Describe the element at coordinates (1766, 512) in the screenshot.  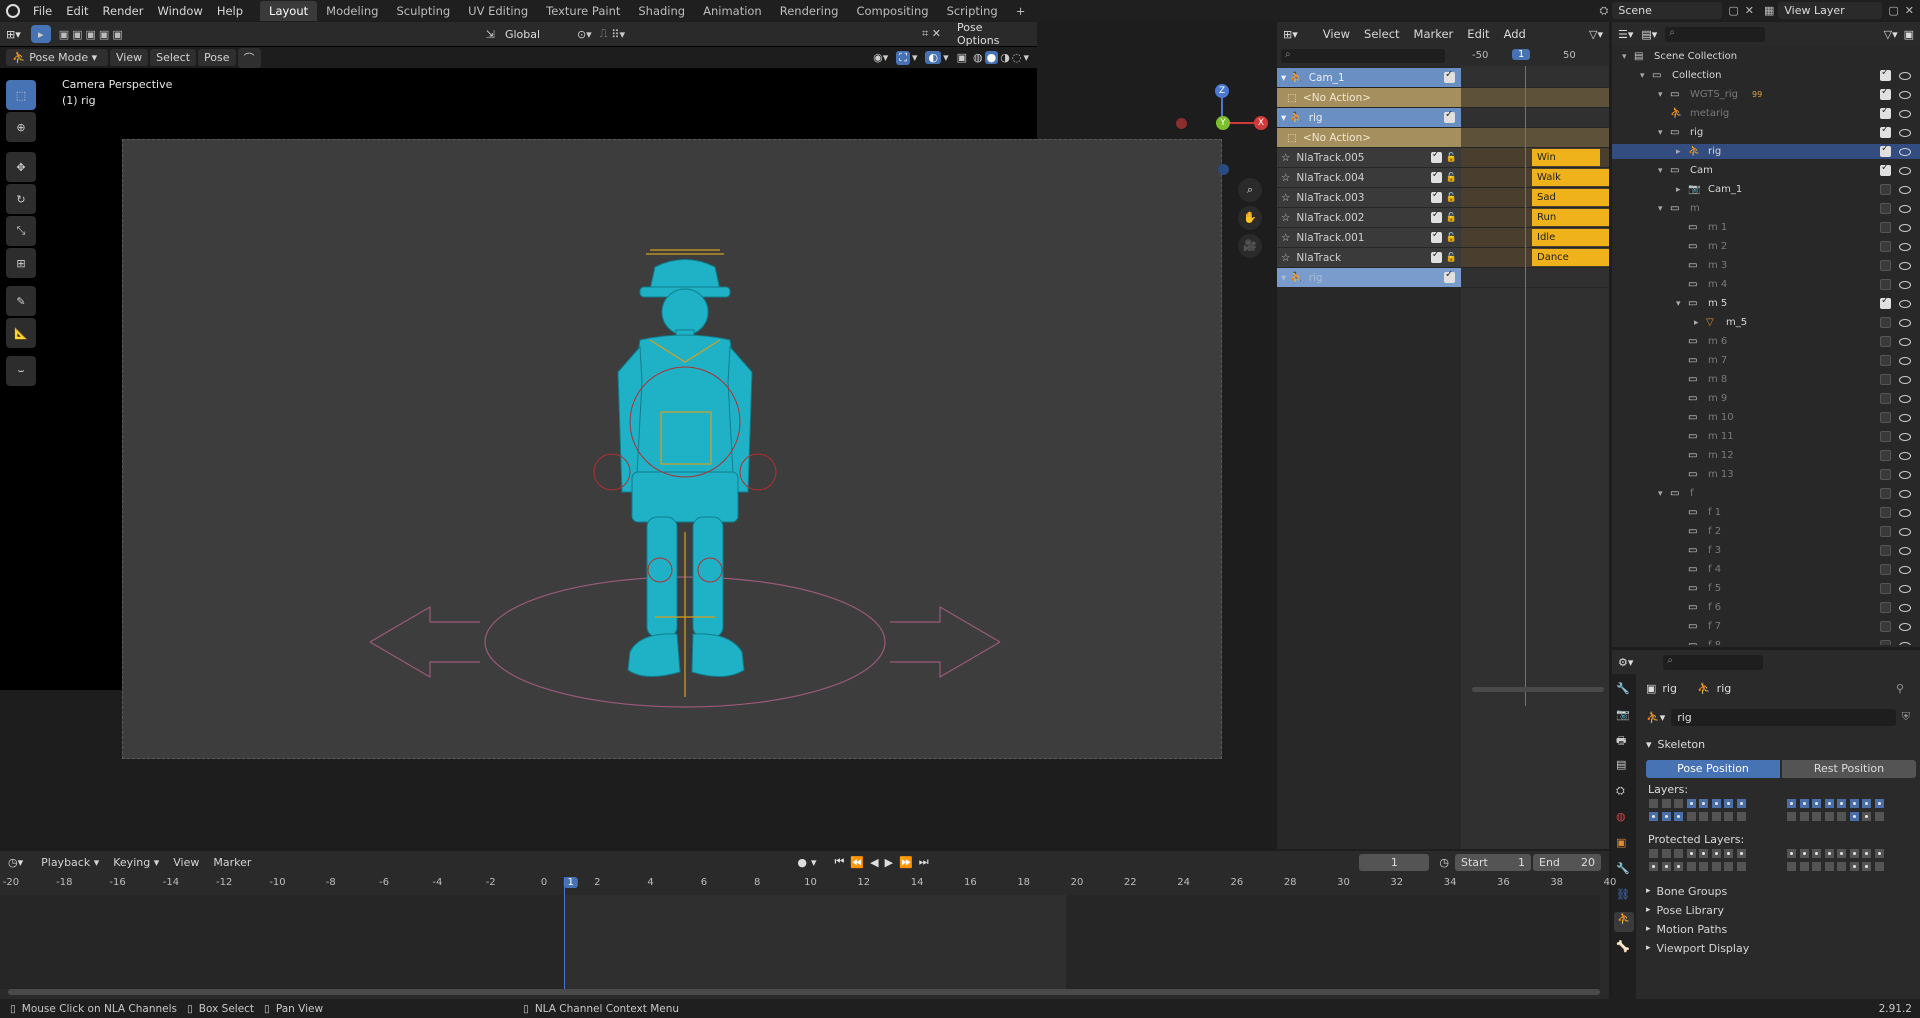
I see `outliner-item: ▭ f 1` at that location.